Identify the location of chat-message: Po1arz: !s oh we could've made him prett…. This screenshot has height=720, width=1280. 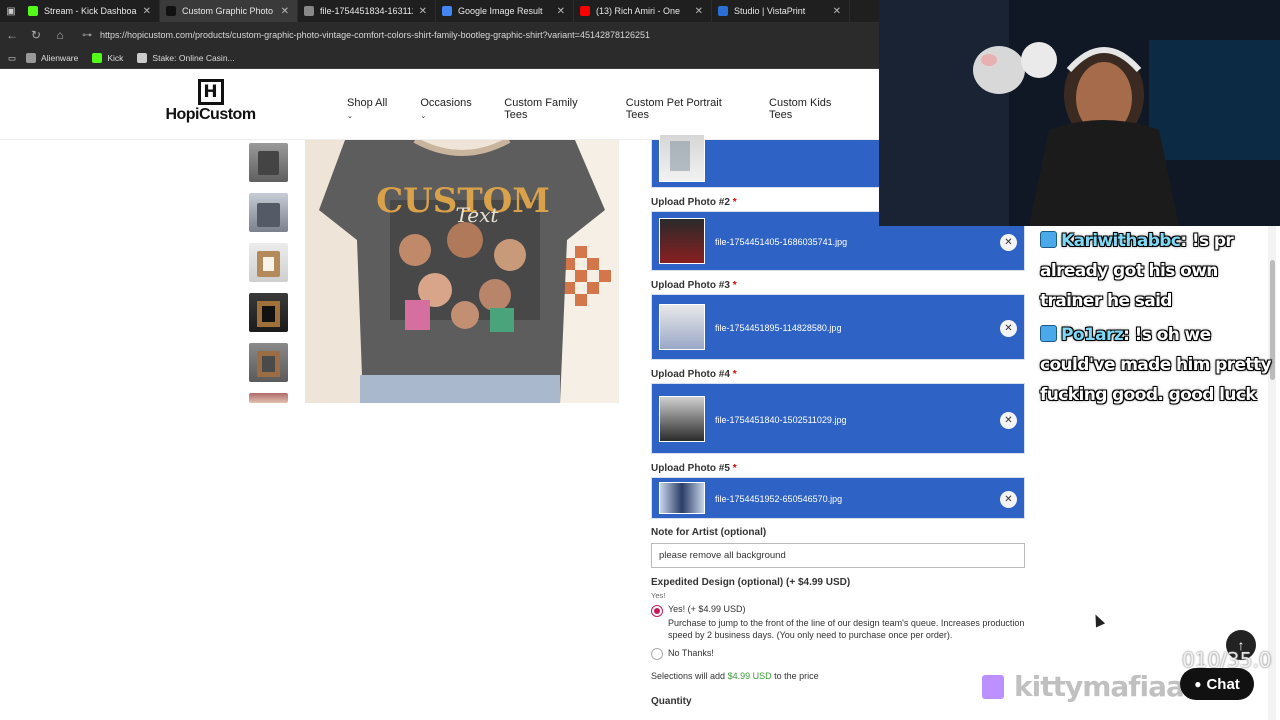
(1157, 365).